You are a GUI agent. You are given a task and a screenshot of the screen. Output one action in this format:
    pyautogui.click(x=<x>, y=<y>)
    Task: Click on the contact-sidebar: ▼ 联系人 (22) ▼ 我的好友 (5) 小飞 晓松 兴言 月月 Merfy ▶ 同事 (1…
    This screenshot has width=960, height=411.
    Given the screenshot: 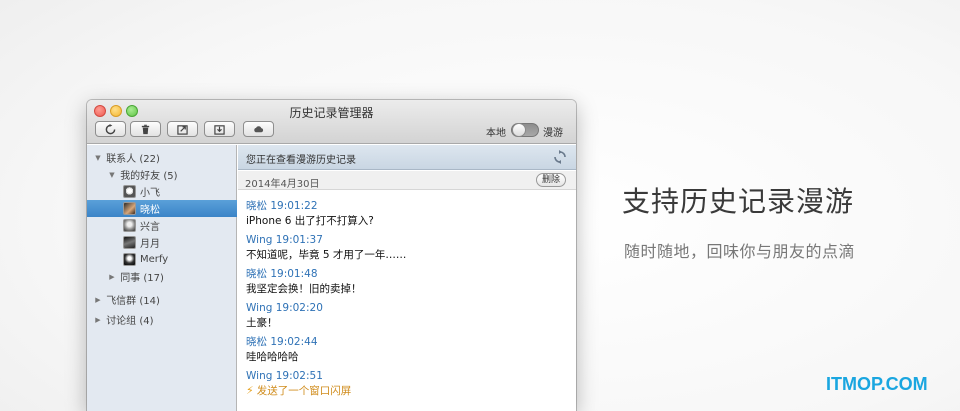 What is the action you would take?
    pyautogui.click(x=162, y=278)
    